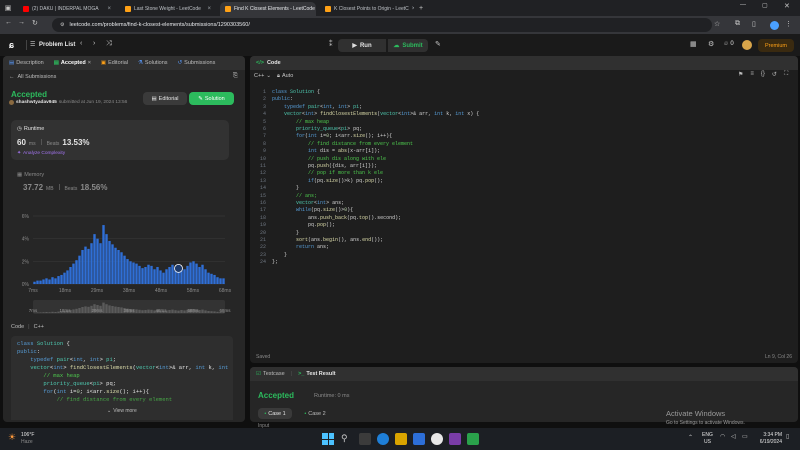  Describe the element at coordinates (32, 77) in the screenshot. I see `all-submissions-link: ← All Submissions` at that location.